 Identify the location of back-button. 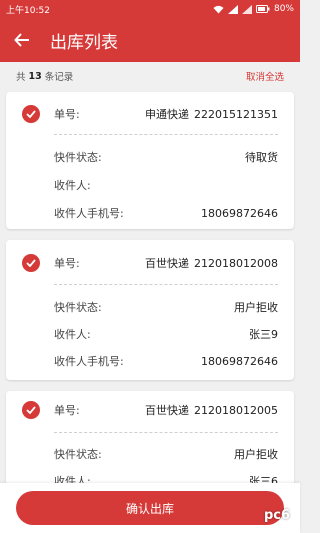
(22, 40).